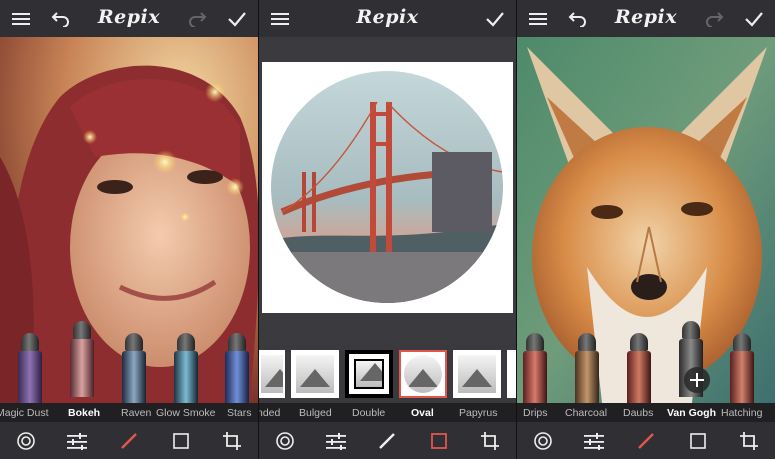 The image size is (775, 459). Describe the element at coordinates (691, 413) in the screenshot. I see `label-van-gogh: Van Gogh` at that location.